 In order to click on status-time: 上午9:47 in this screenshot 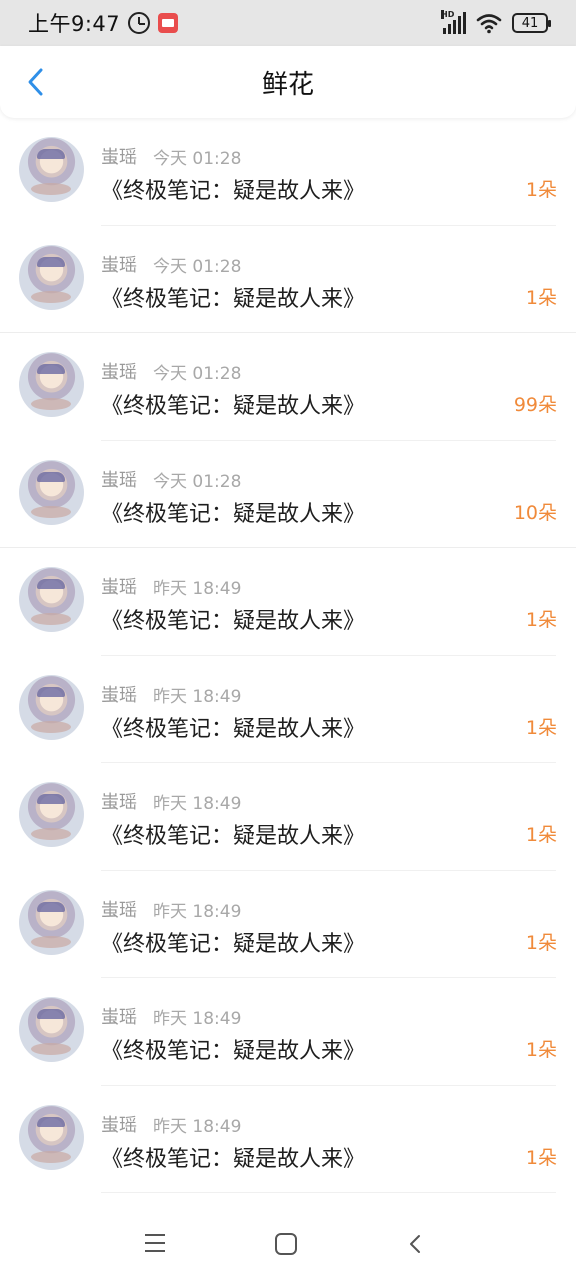, I will do `click(74, 24)`.